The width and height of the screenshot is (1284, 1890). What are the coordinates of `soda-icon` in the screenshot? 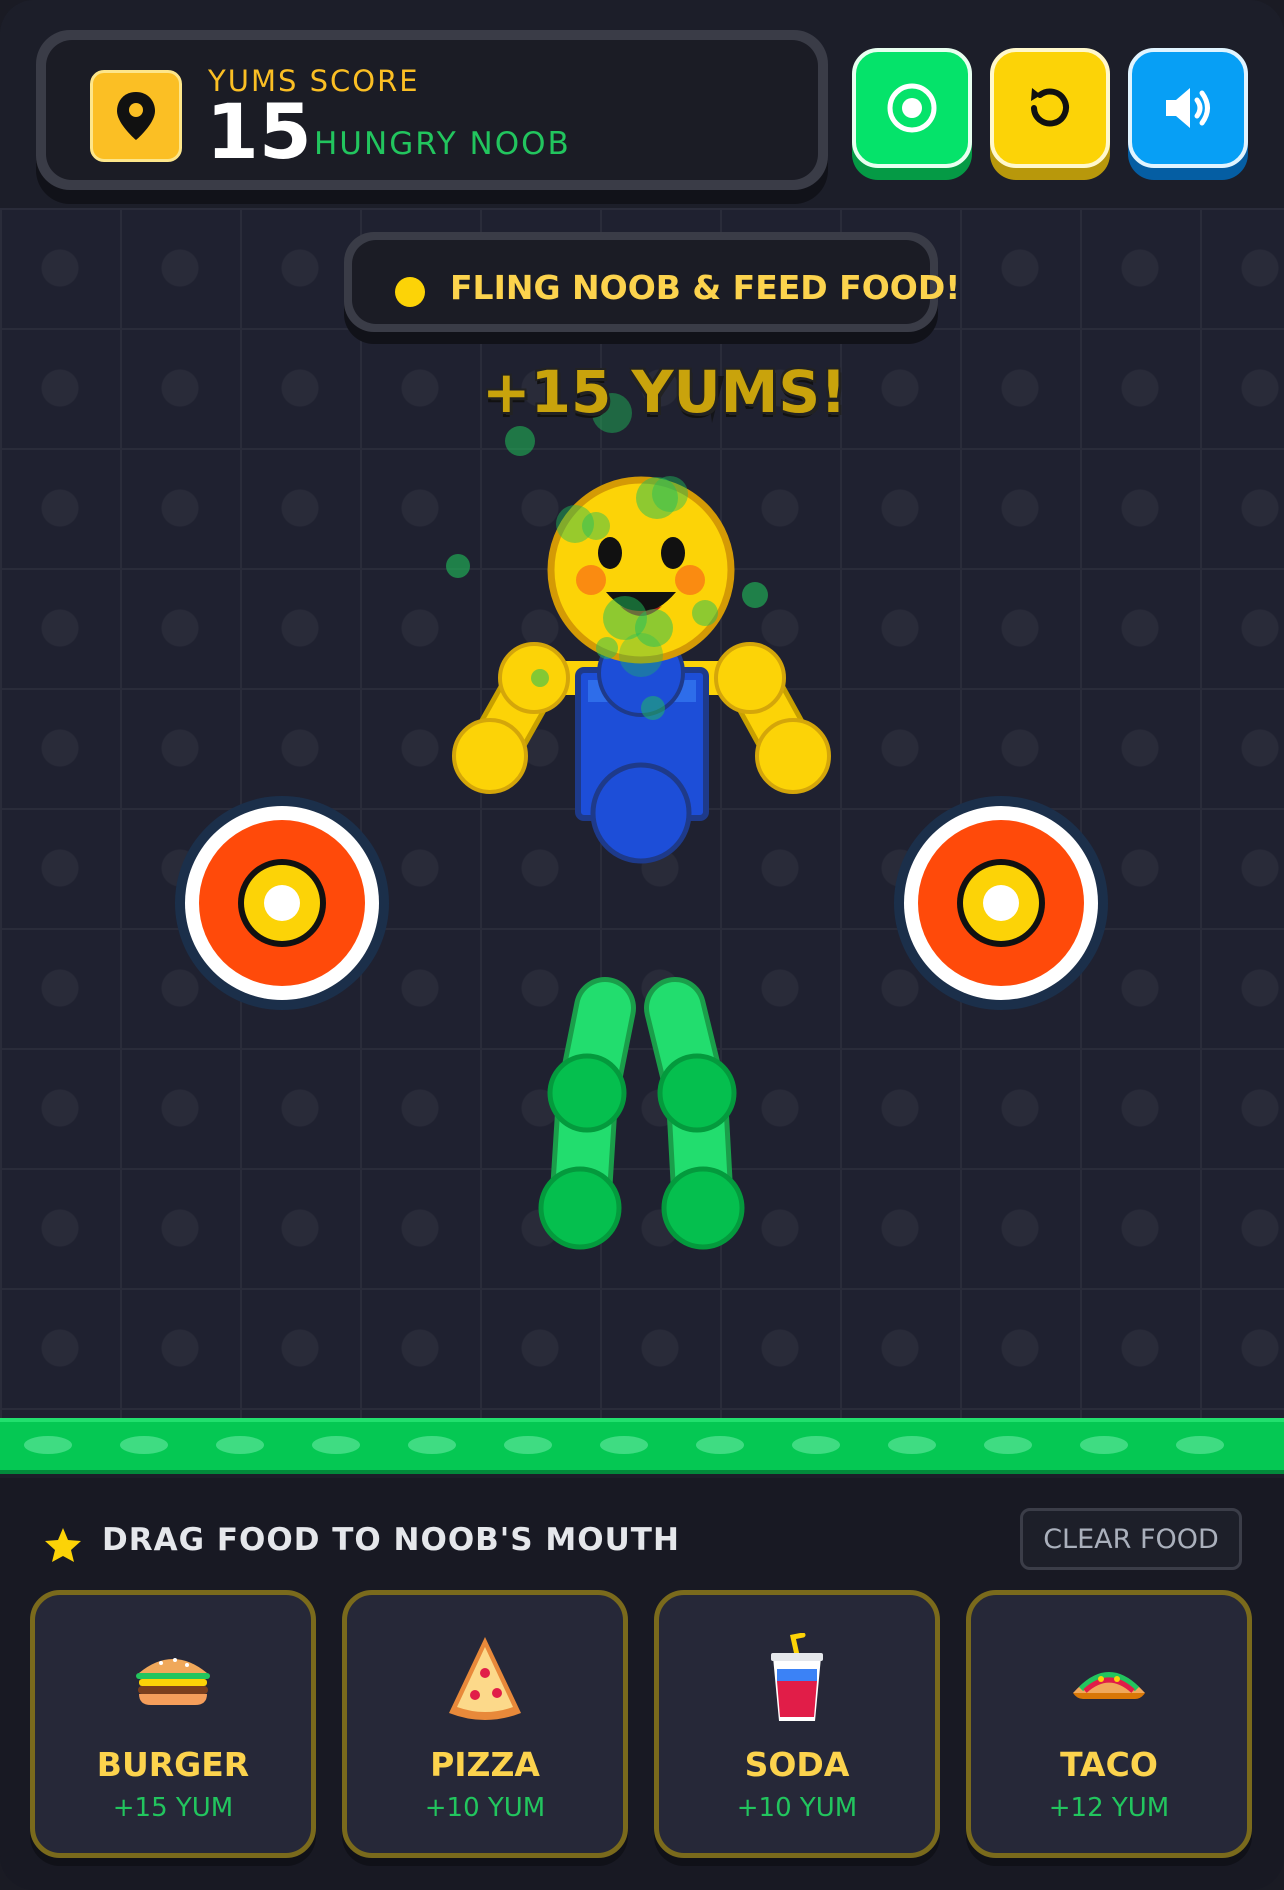 It's located at (797, 1679).